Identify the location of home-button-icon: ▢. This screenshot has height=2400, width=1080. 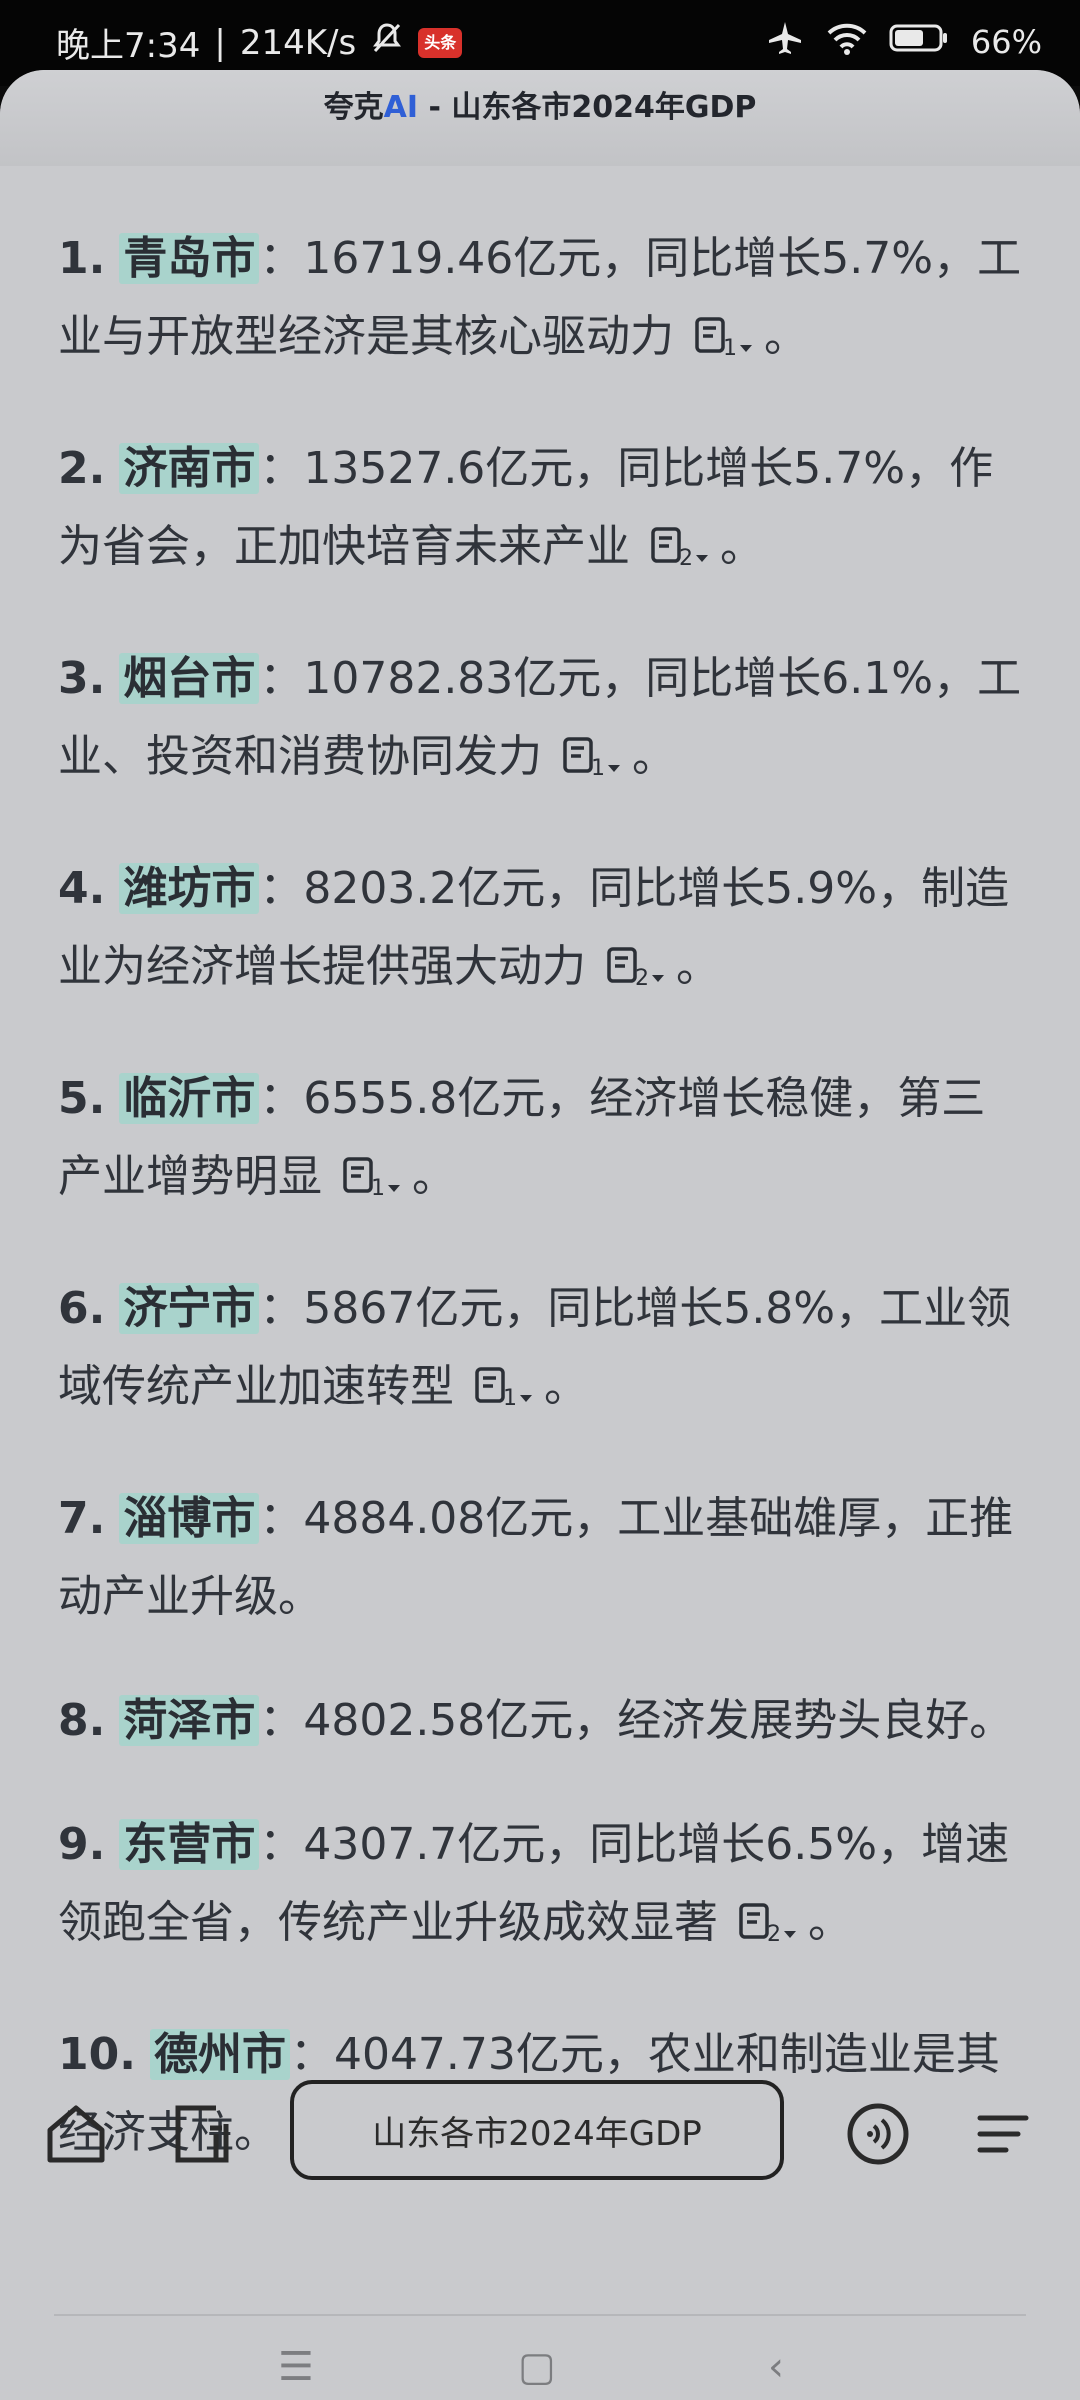
(537, 2367).